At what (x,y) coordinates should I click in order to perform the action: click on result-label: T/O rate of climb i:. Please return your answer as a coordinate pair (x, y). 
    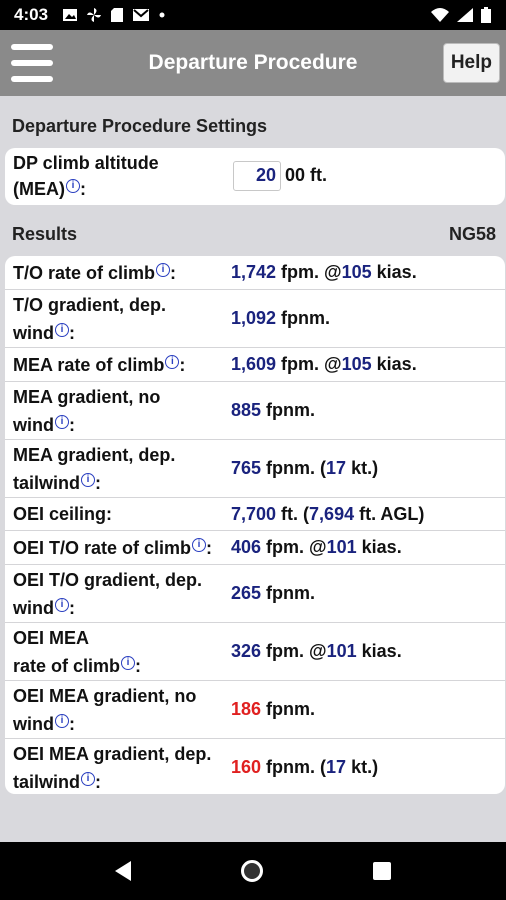
    Looking at the image, I should click on (95, 272).